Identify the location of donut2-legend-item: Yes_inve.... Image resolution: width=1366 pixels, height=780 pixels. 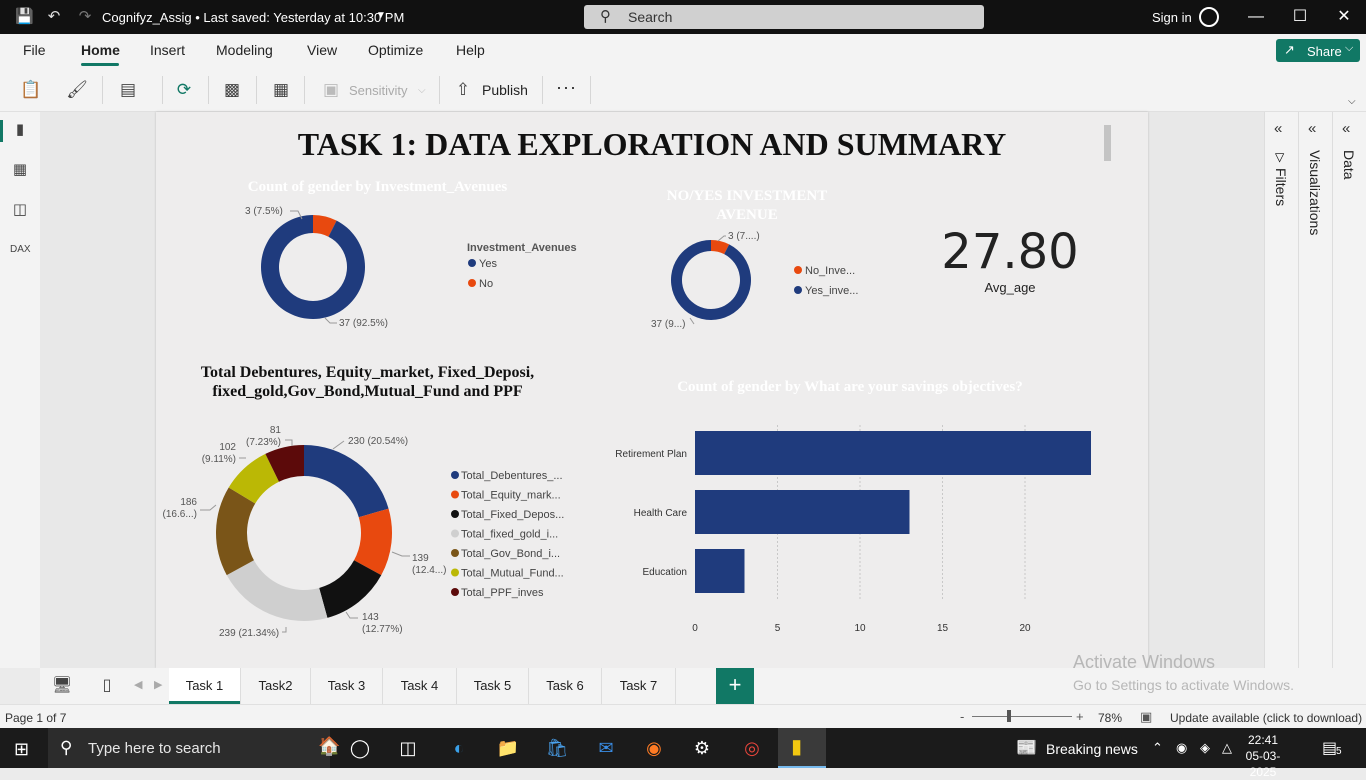
(831, 291).